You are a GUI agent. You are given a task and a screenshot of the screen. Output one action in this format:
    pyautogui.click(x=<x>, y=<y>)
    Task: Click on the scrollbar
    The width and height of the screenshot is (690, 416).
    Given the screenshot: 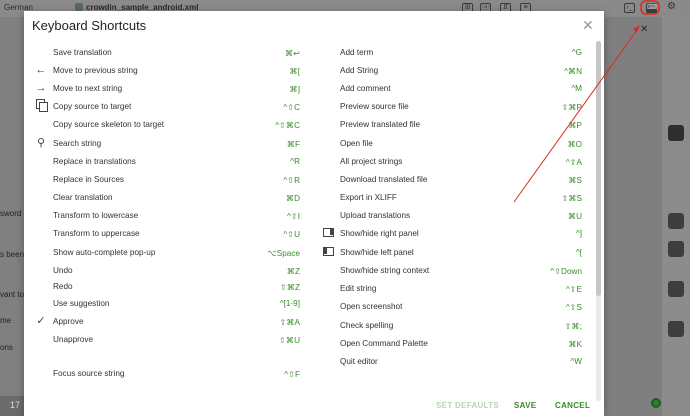 What is the action you would take?
    pyautogui.click(x=598, y=221)
    